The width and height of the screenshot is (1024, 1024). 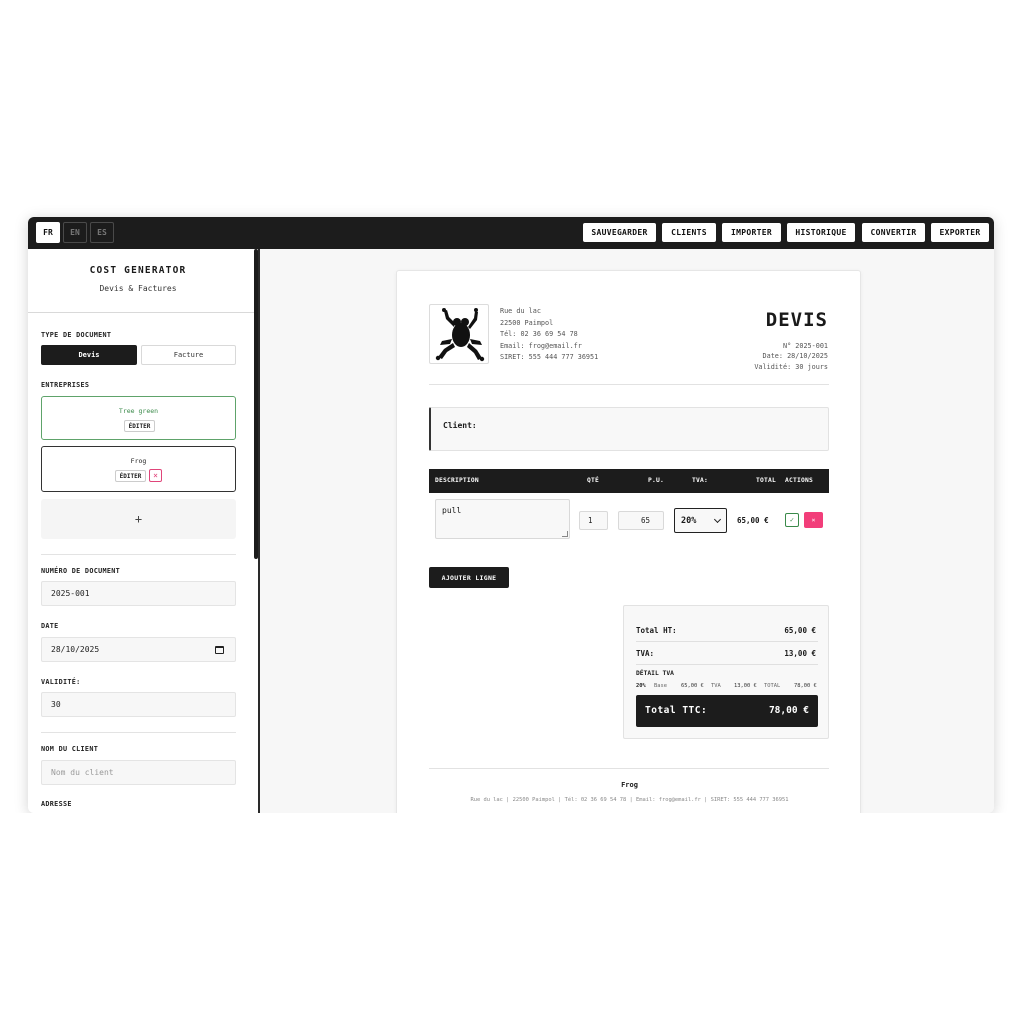 I want to click on tva-detail-total-label: TOTAL, so click(x=772, y=686).